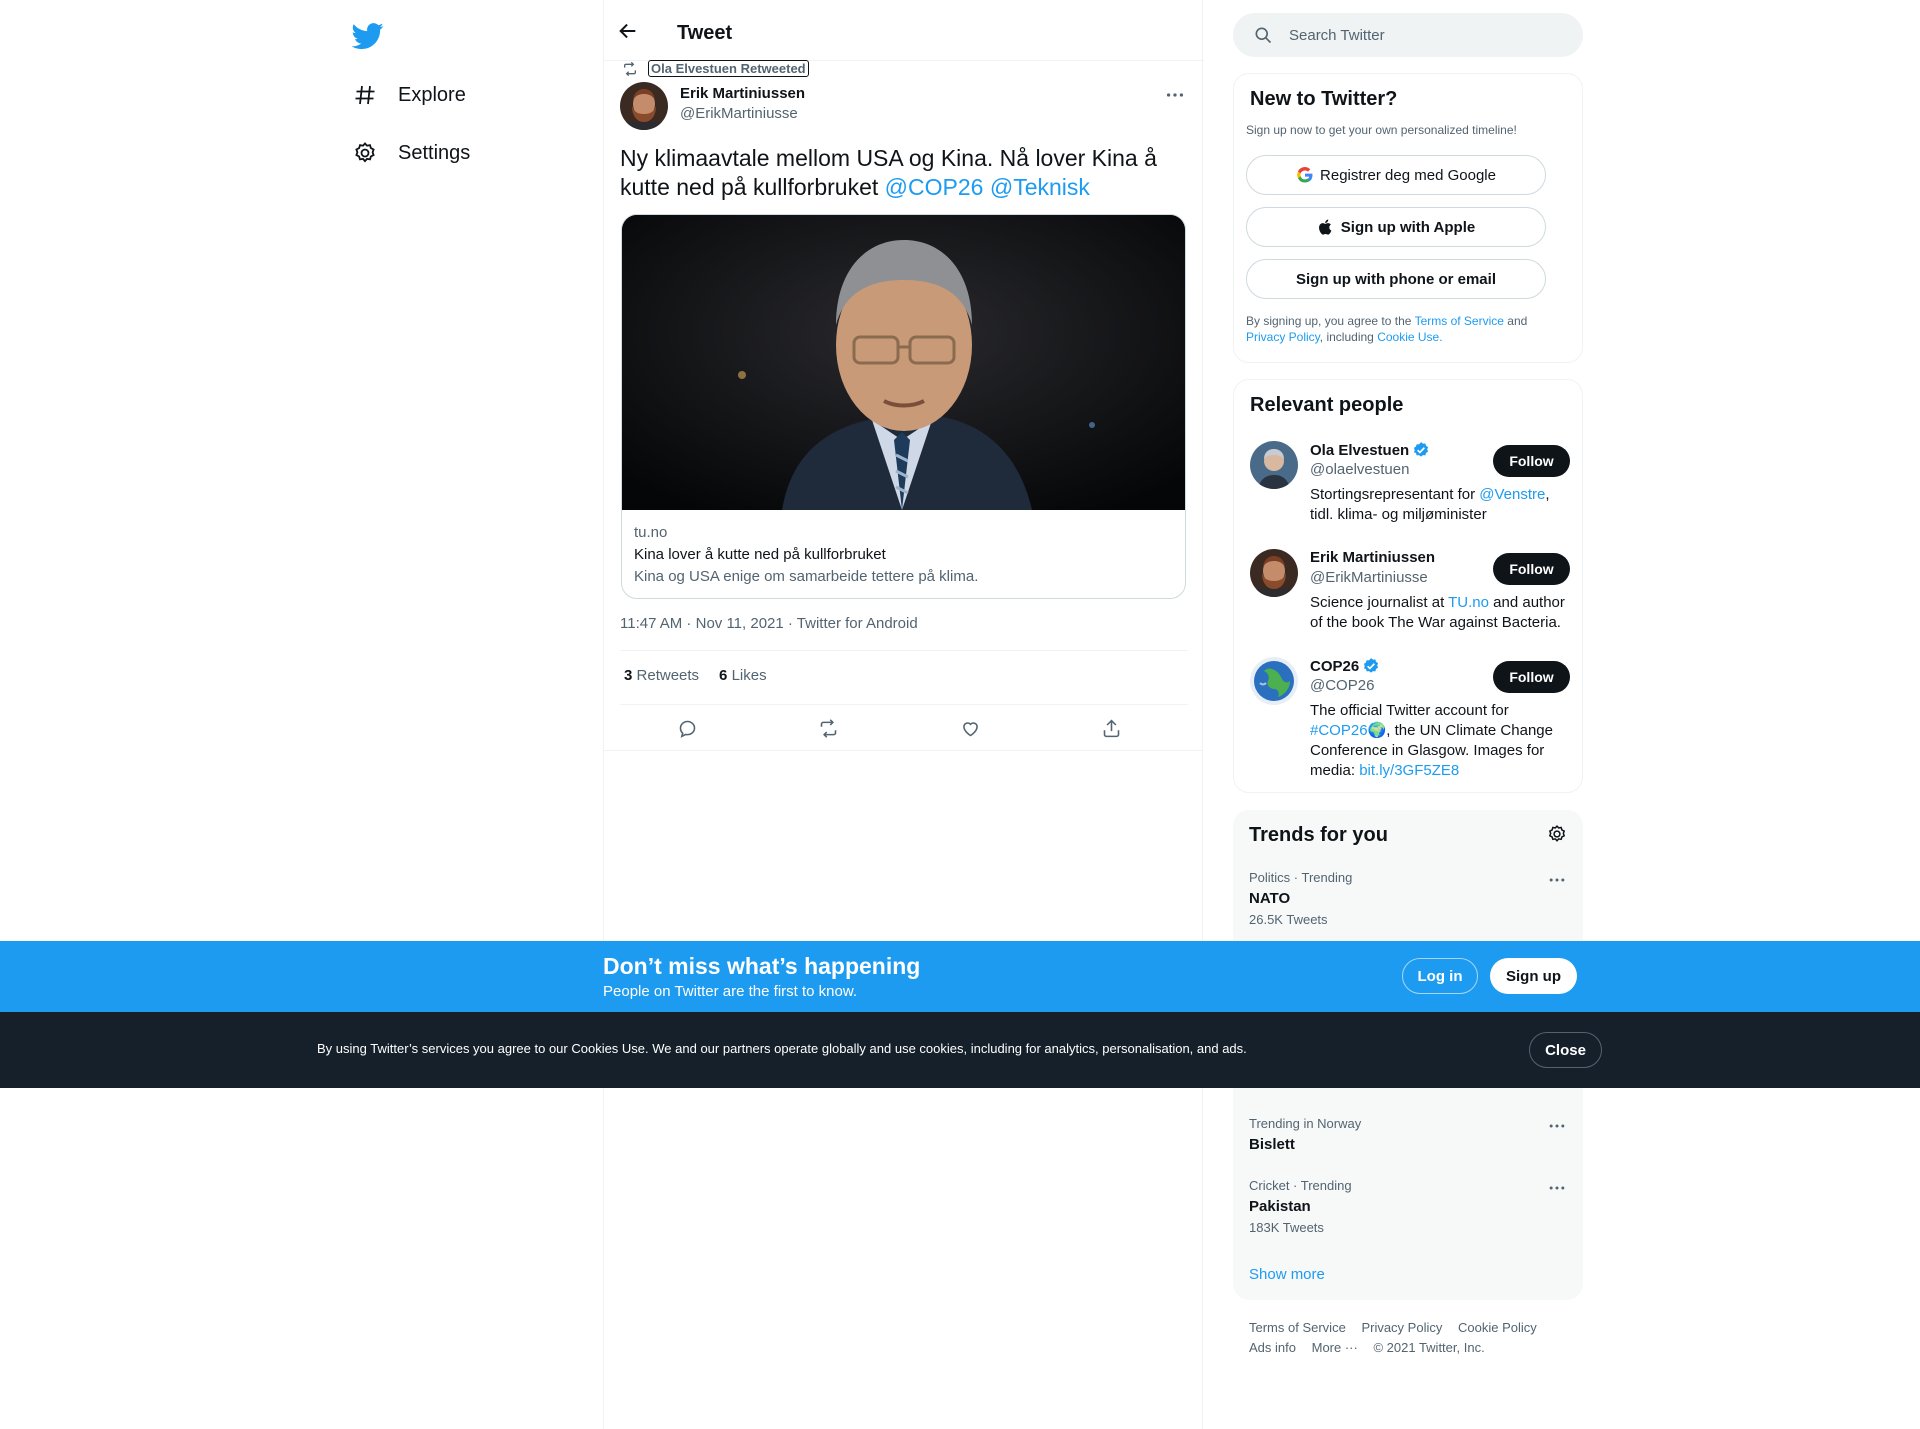  I want to click on person-handle: @COP26, so click(1342, 685).